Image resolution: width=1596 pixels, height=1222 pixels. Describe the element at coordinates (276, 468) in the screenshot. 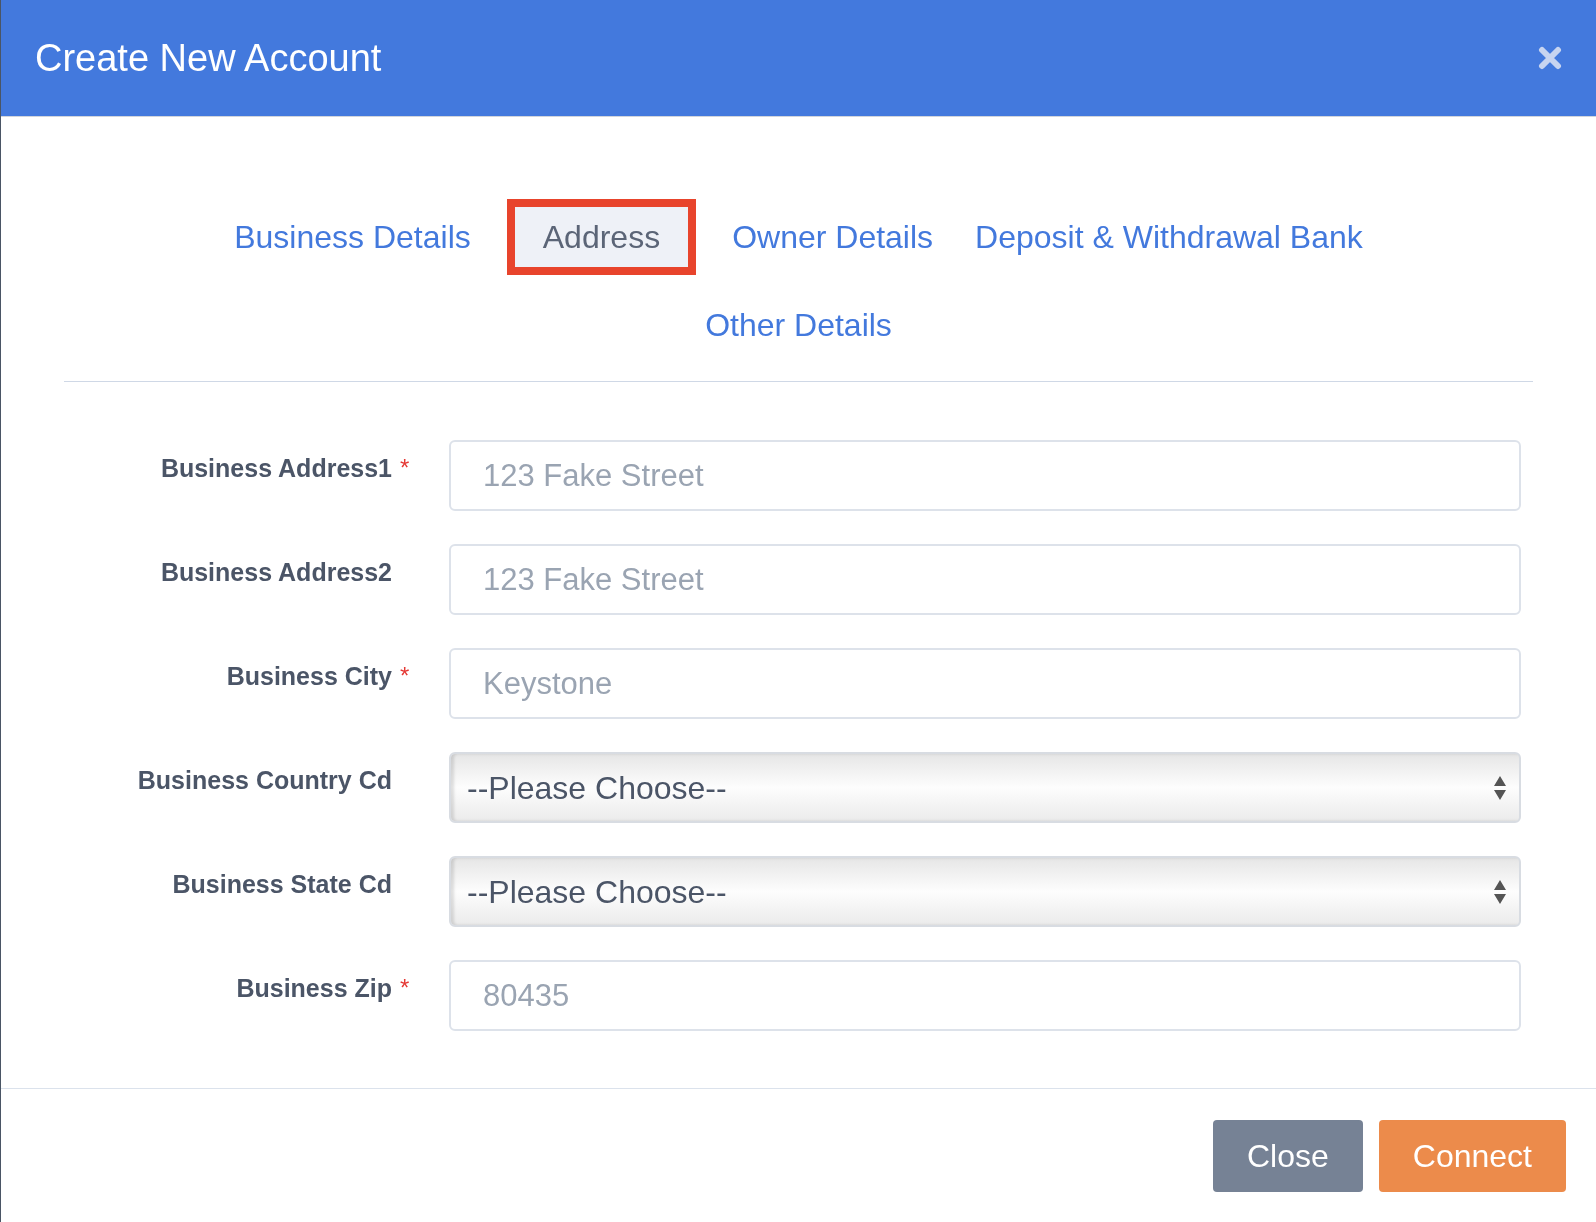

I see `field-label: Business Address1` at that location.